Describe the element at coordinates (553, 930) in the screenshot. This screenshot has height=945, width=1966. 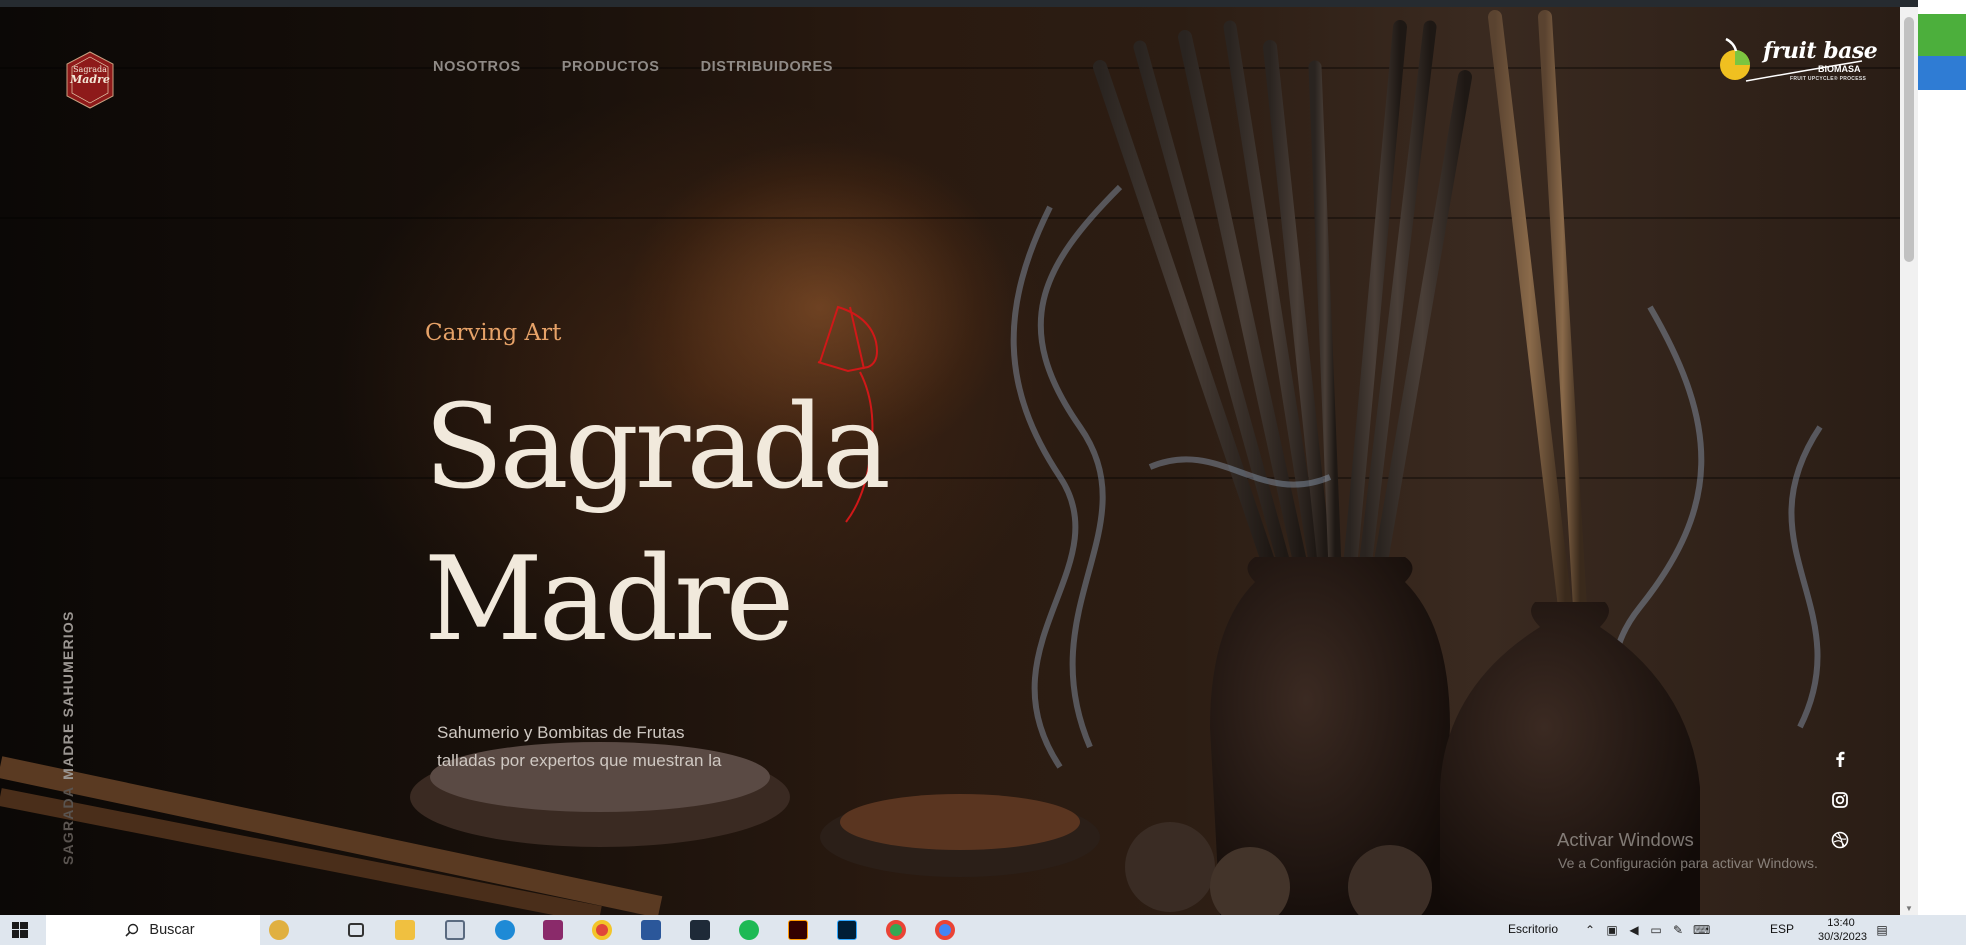
I see `winrar-icon` at that location.